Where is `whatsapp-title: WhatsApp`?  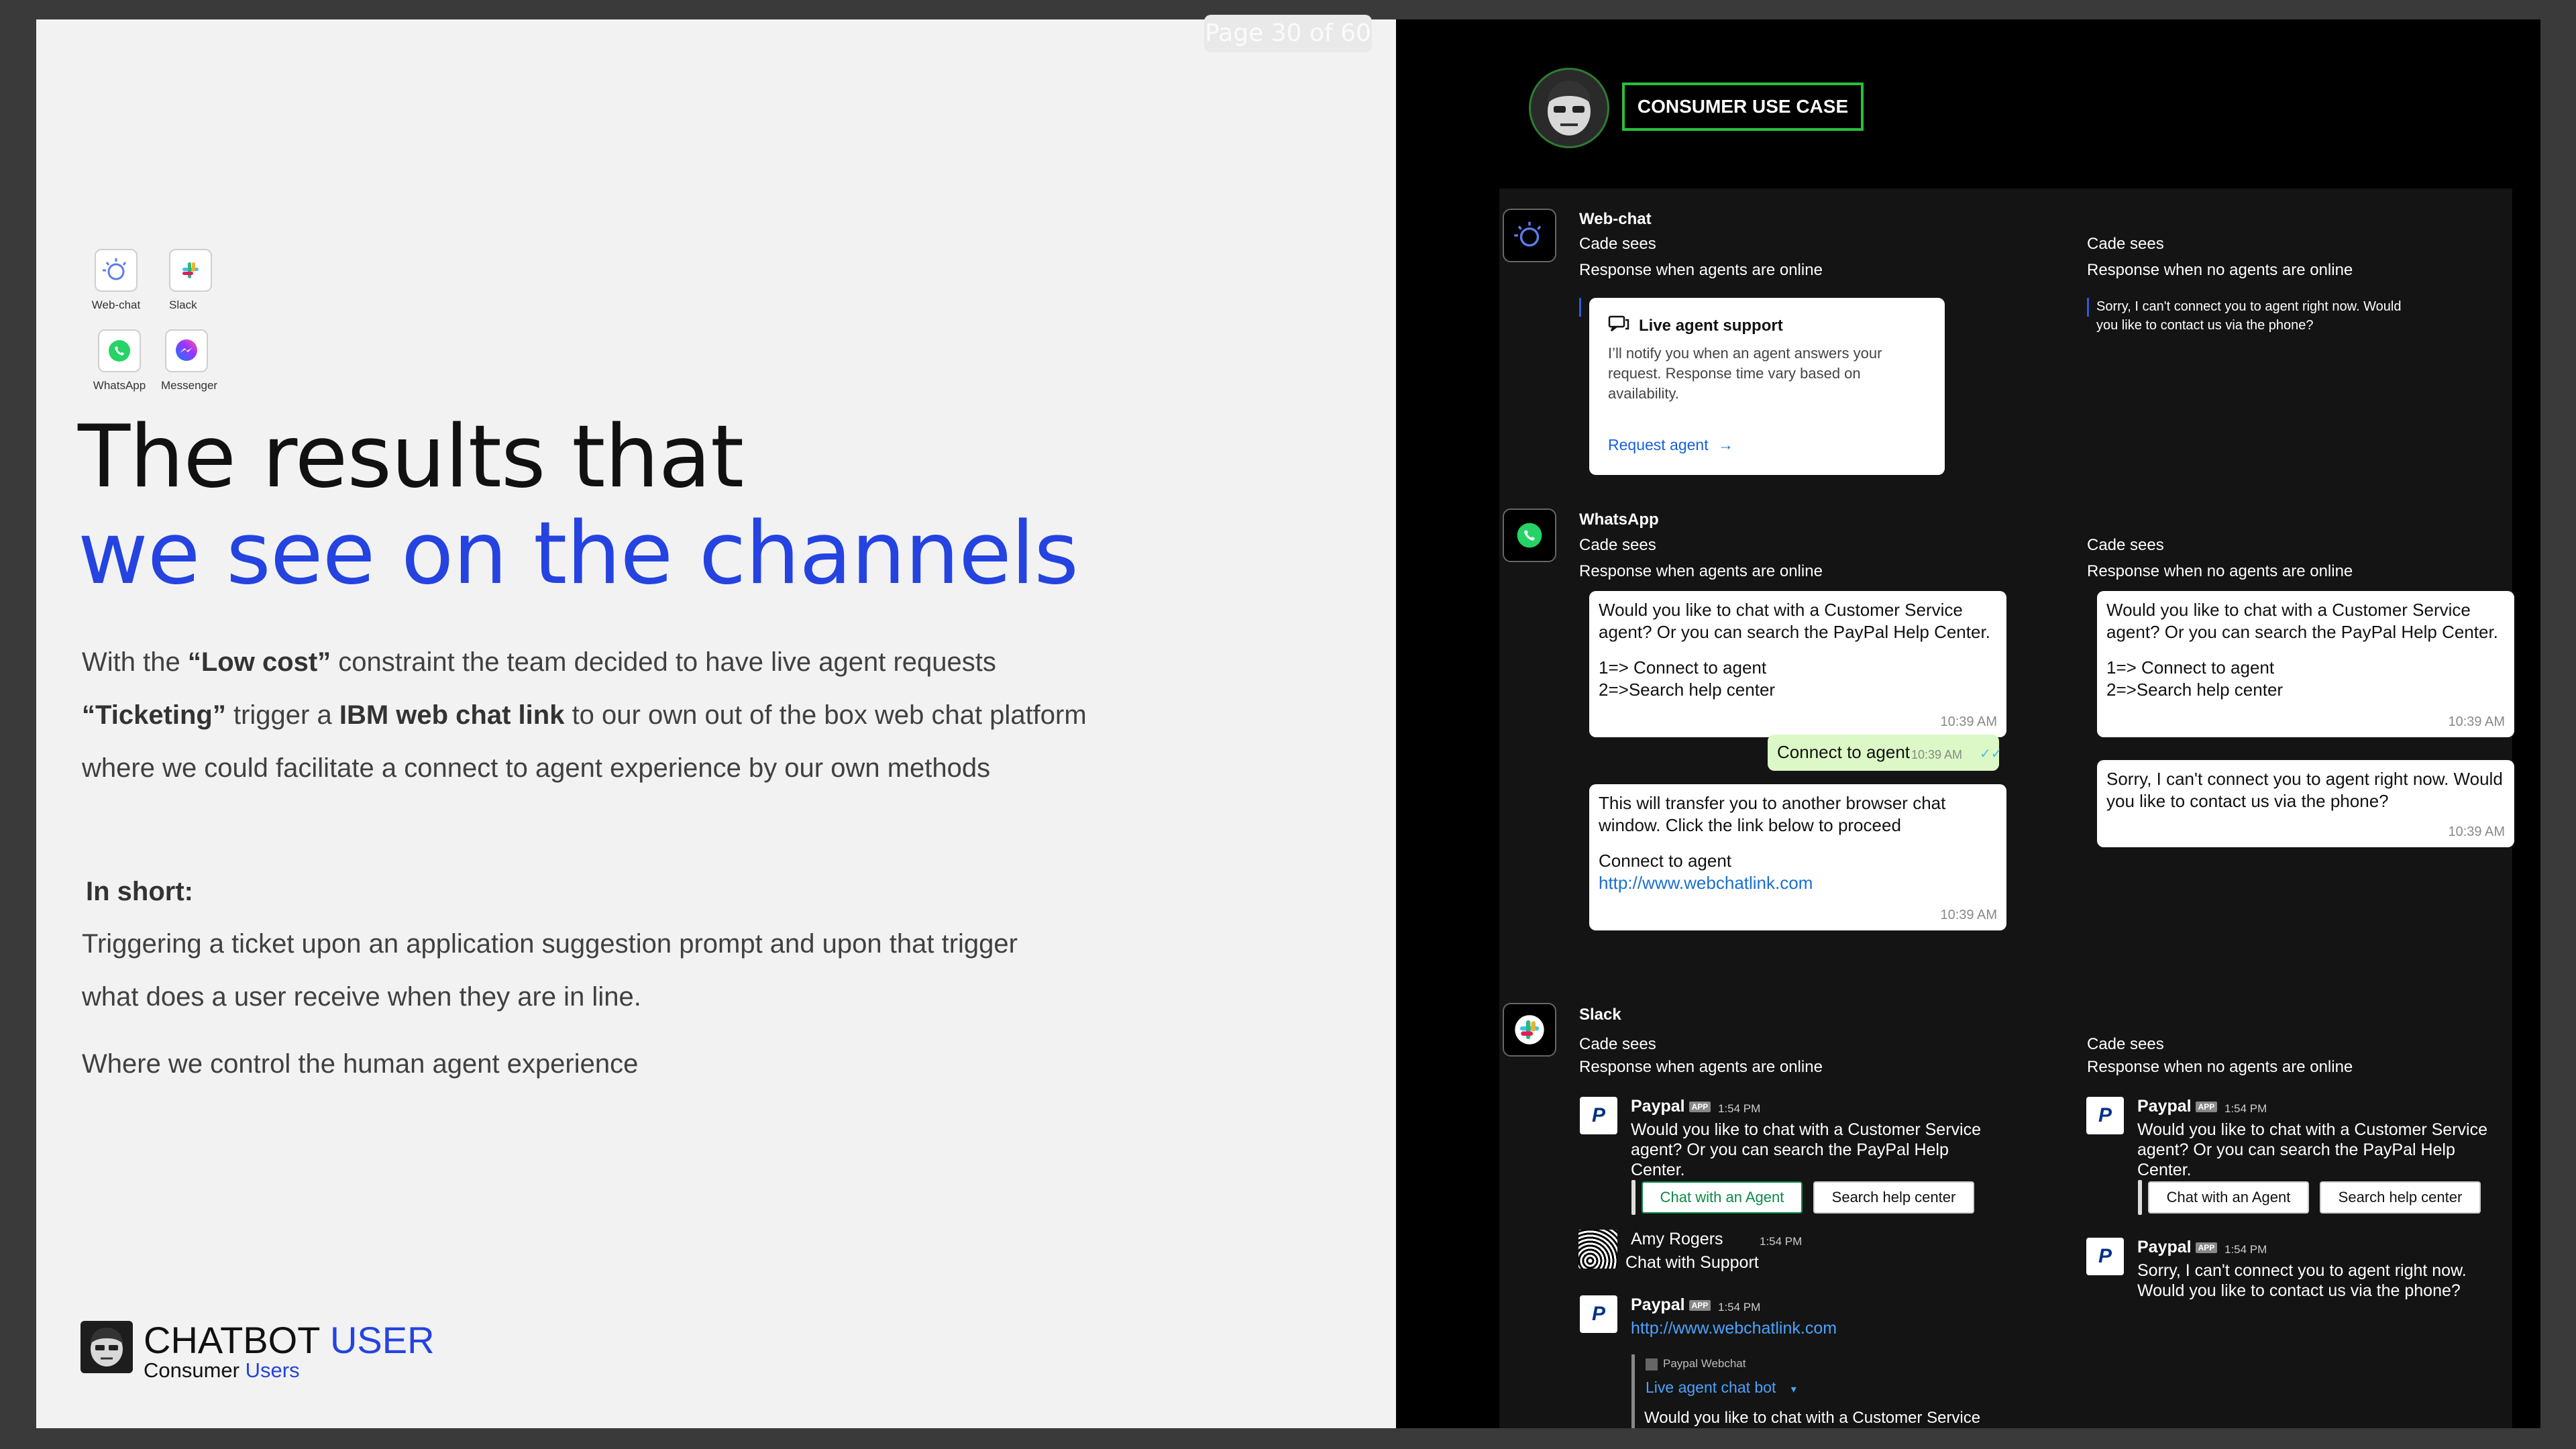
whatsapp-title: WhatsApp is located at coordinates (1619, 520).